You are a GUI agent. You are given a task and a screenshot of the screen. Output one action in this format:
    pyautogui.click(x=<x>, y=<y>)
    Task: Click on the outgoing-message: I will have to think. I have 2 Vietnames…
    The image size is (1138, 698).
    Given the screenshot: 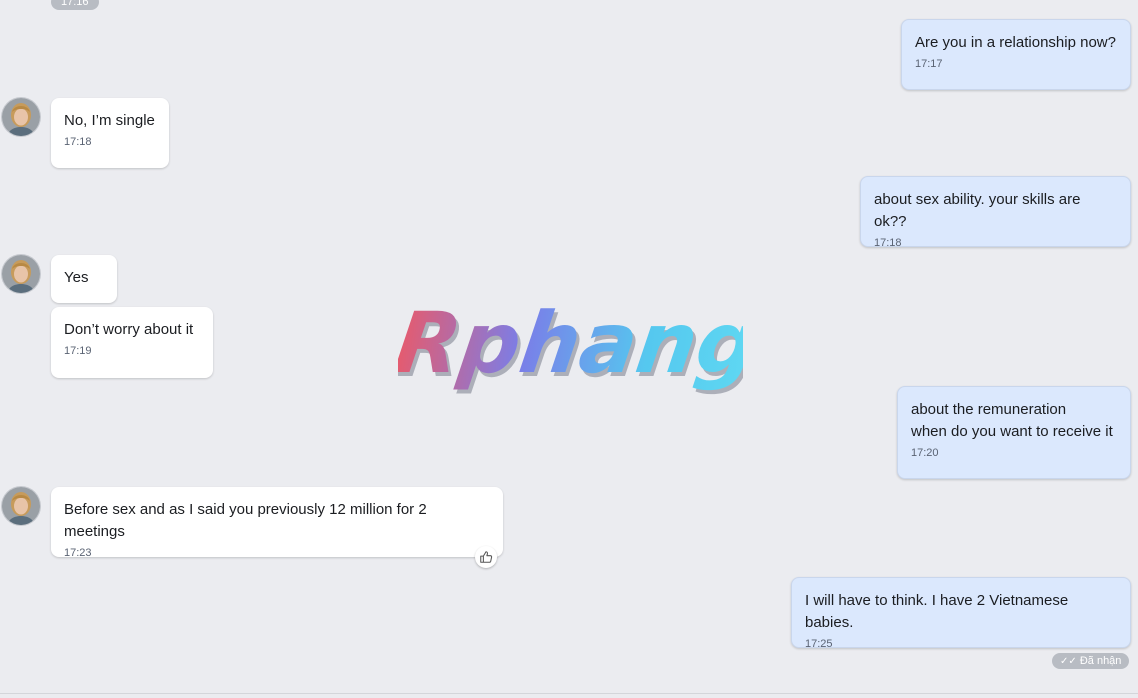 What is the action you would take?
    pyautogui.click(x=961, y=613)
    